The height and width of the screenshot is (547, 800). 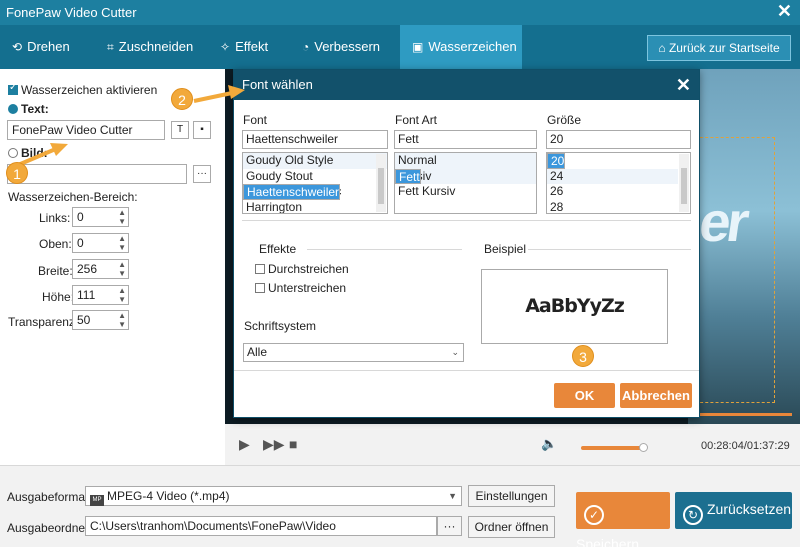 I want to click on arrow-two-head, so click(x=236, y=92).